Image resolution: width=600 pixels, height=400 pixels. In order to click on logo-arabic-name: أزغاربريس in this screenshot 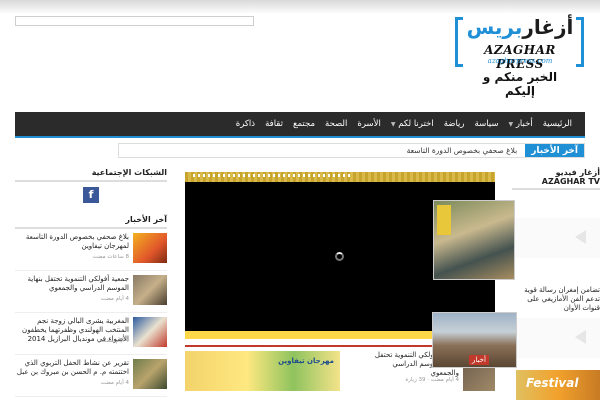, I will do `click(520, 27)`.